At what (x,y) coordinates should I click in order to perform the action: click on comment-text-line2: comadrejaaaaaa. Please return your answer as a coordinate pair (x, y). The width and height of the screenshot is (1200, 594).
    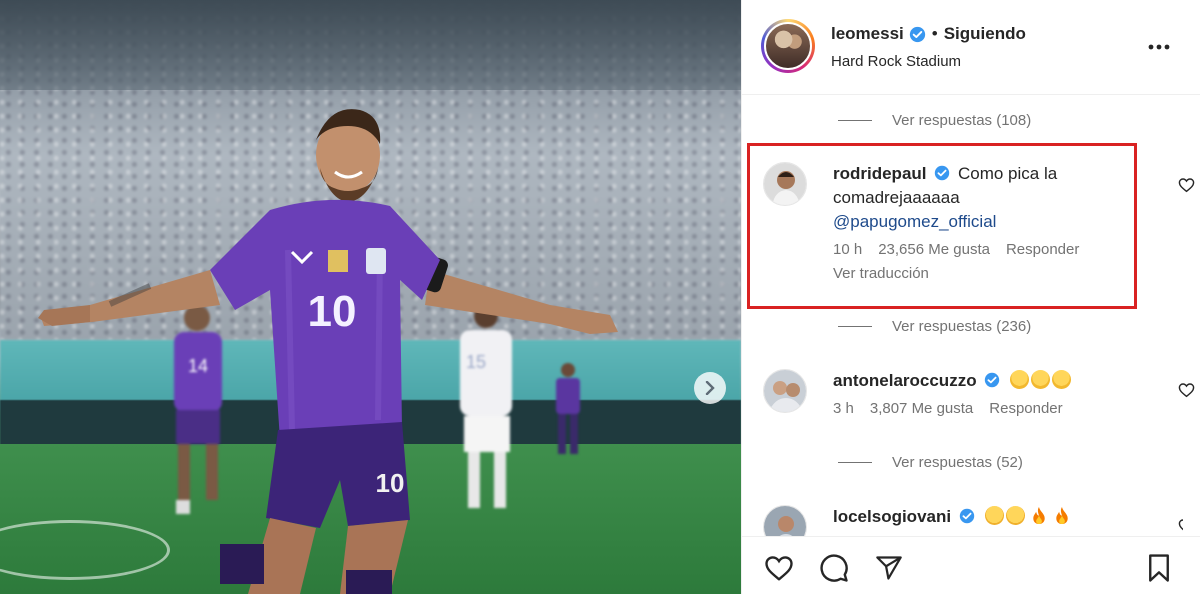
    Looking at the image, I should click on (896, 197).